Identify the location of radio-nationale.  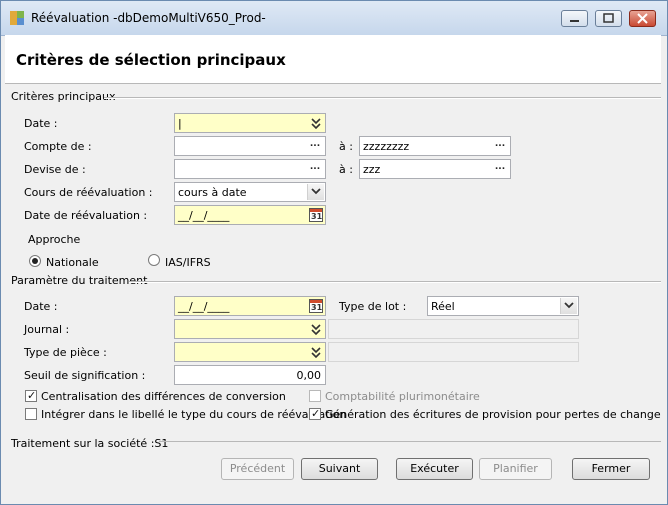
(35, 261).